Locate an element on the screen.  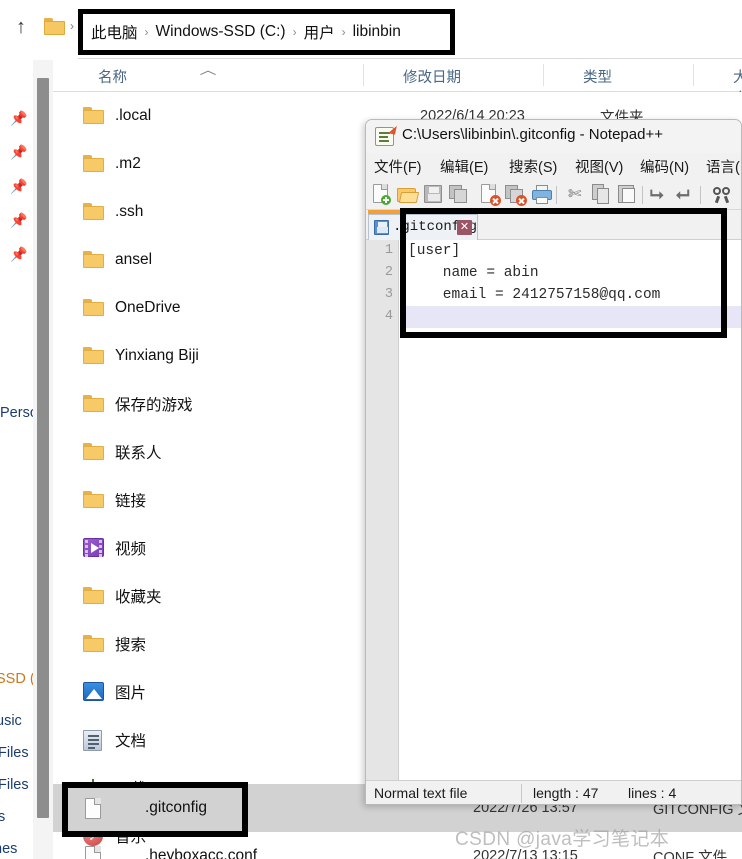
line-number-gutter: 1 2 3 4 is located at coordinates (382, 510).